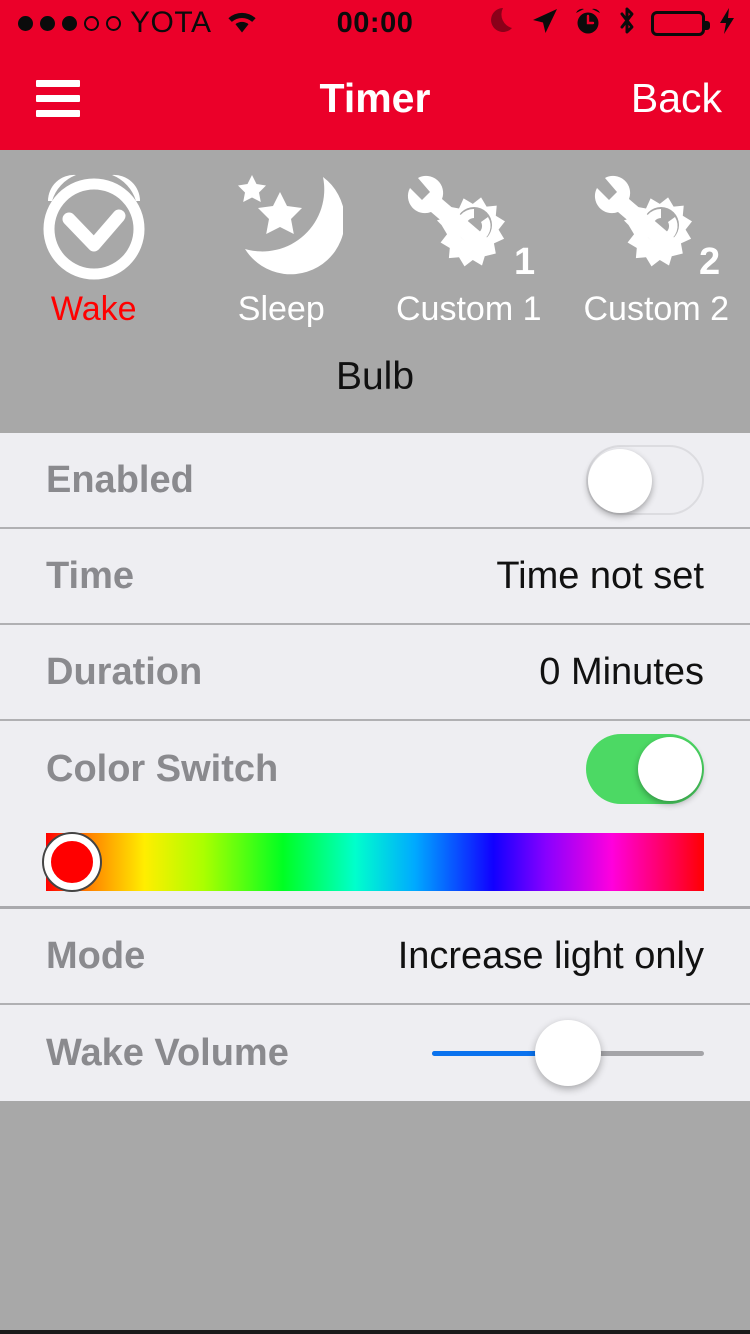  What do you see at coordinates (524, 262) in the screenshot?
I see `svg-text: 1` at bounding box center [524, 262].